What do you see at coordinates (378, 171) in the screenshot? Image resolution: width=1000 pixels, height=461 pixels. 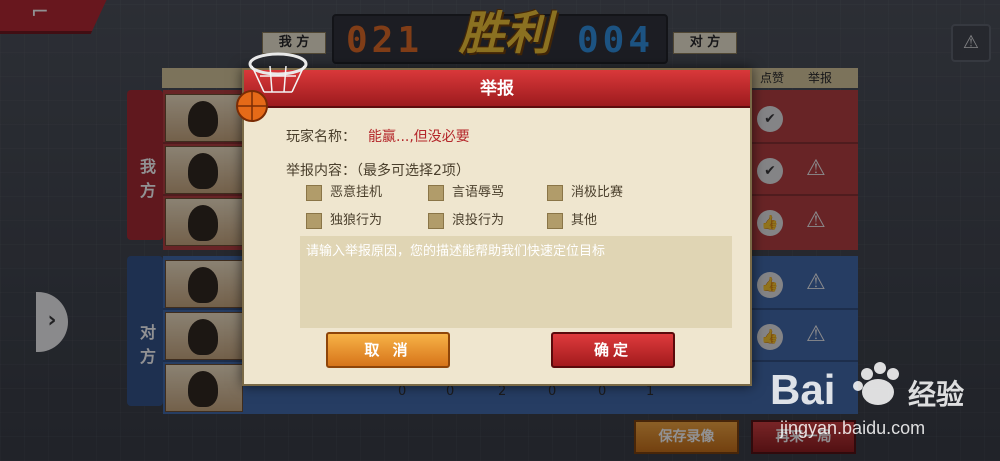 I see `report-content-label: 举报内容：（最多可选择2项）` at bounding box center [378, 171].